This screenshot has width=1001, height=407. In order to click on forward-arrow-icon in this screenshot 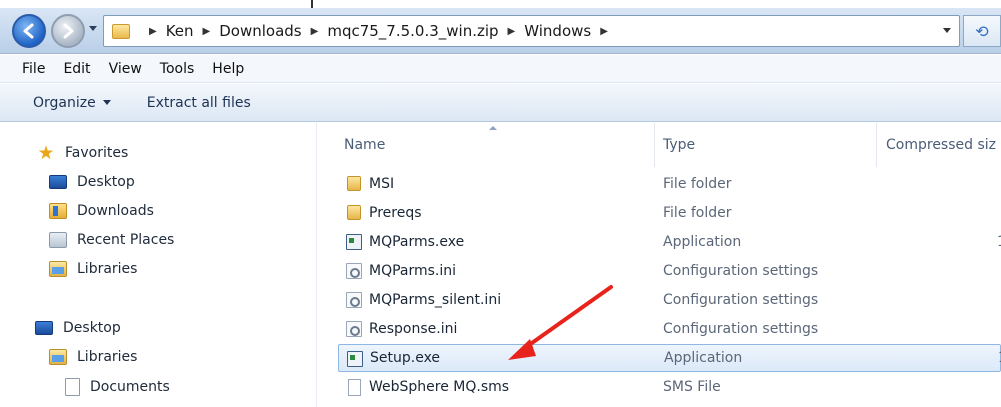, I will do `click(68, 31)`.